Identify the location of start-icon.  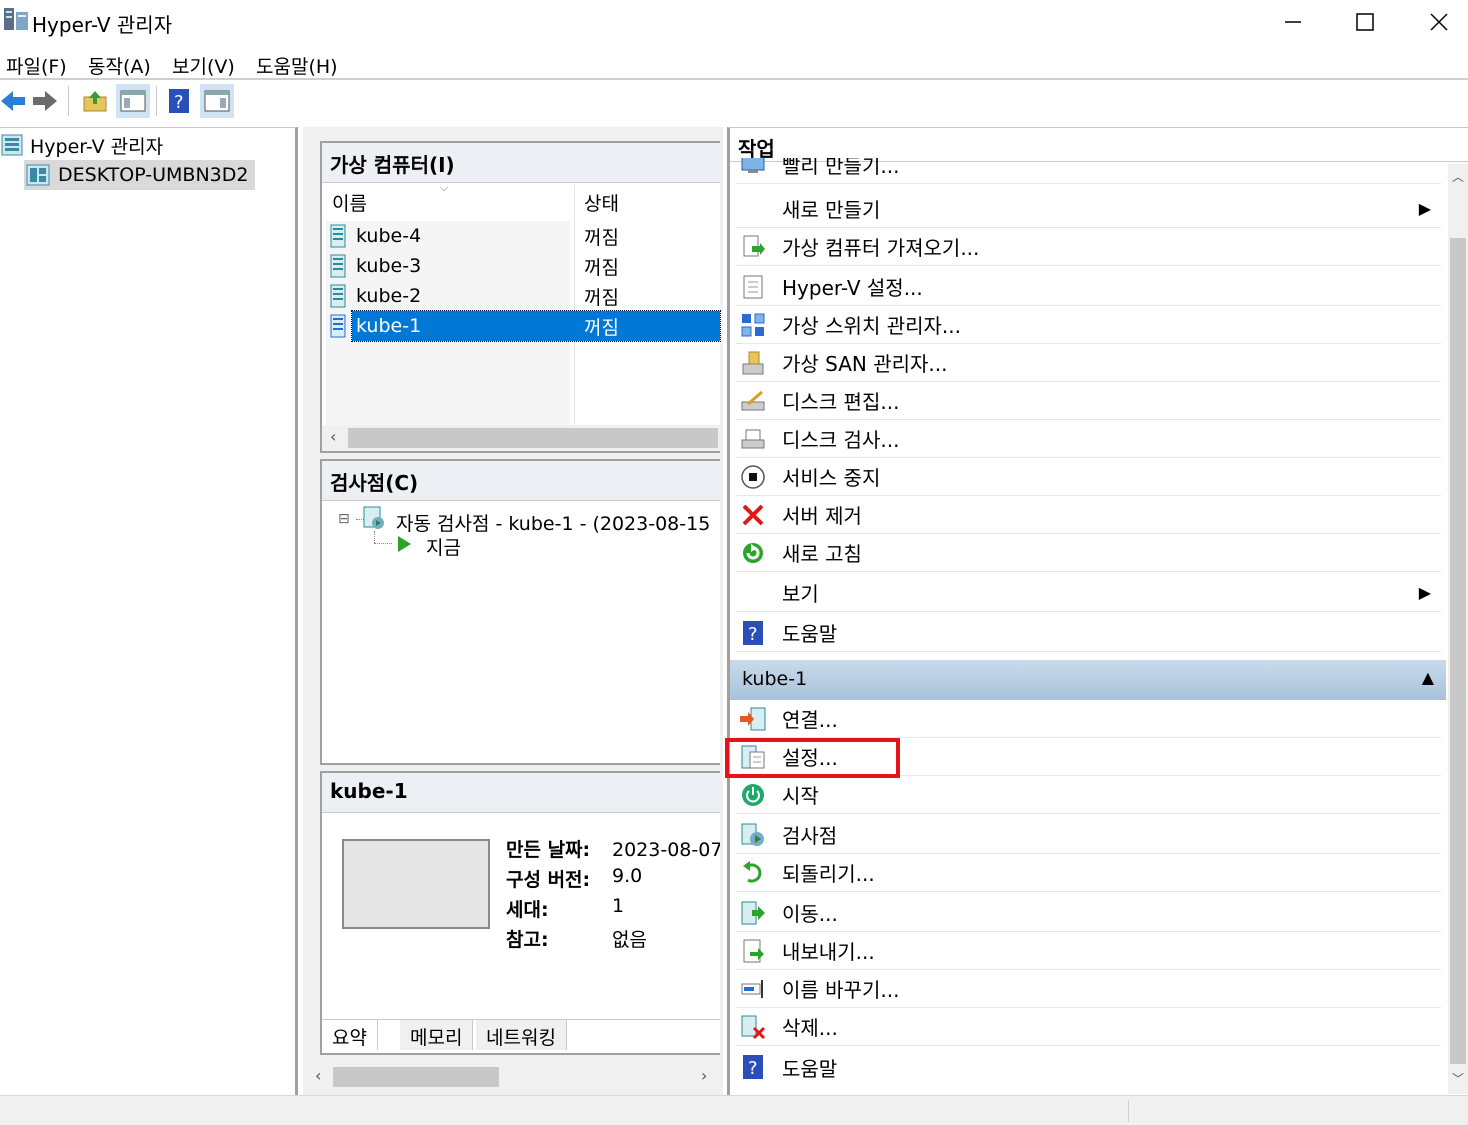
(753, 795).